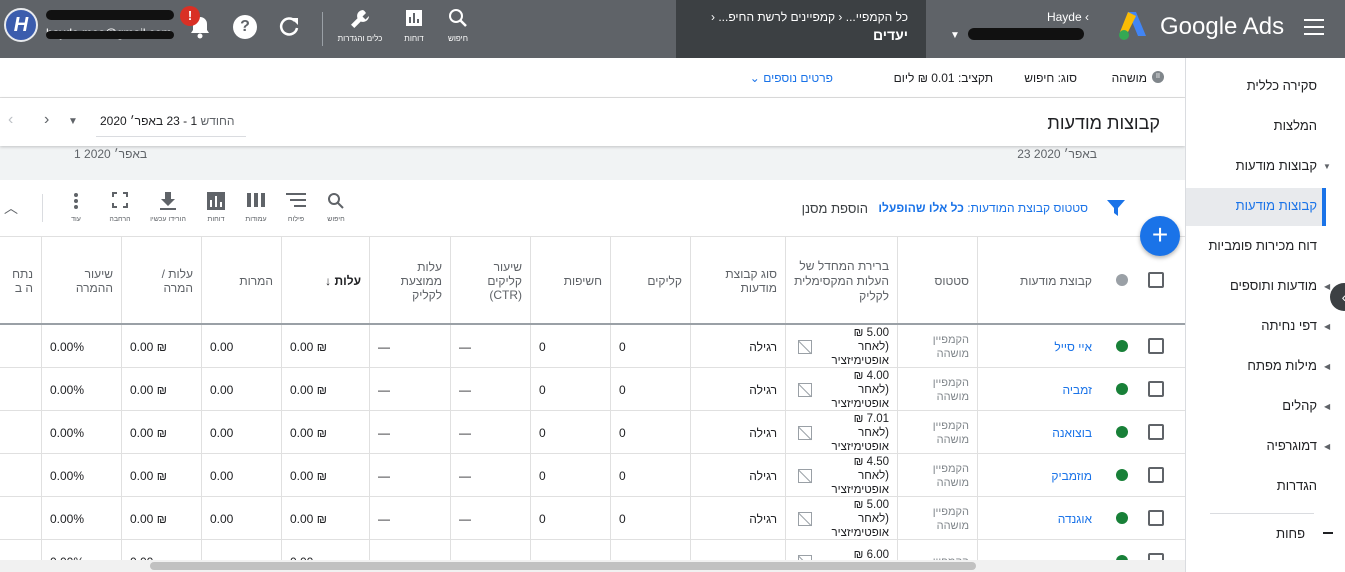 This screenshot has height=572, width=1345. I want to click on add-filter-button: הוספת מסנן, so click(835, 208).